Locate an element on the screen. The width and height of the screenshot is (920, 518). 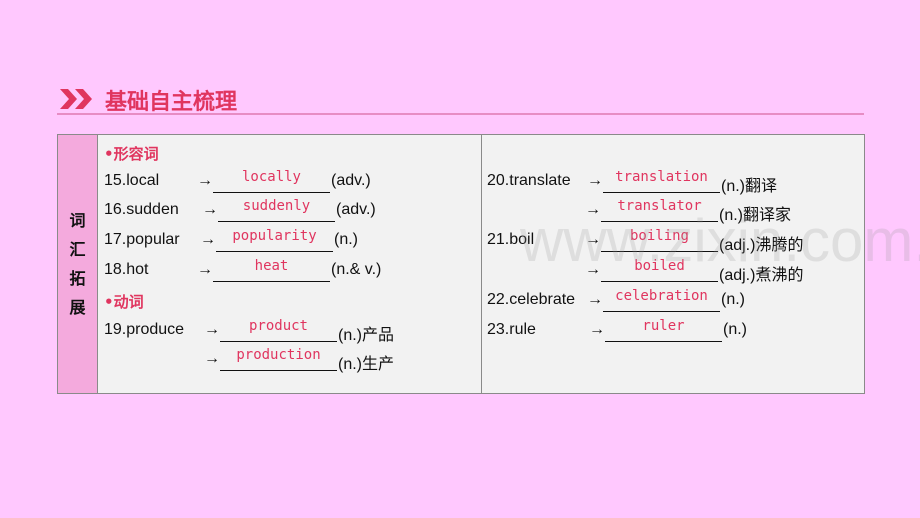
word-label: 20.translate is located at coordinates (529, 180).